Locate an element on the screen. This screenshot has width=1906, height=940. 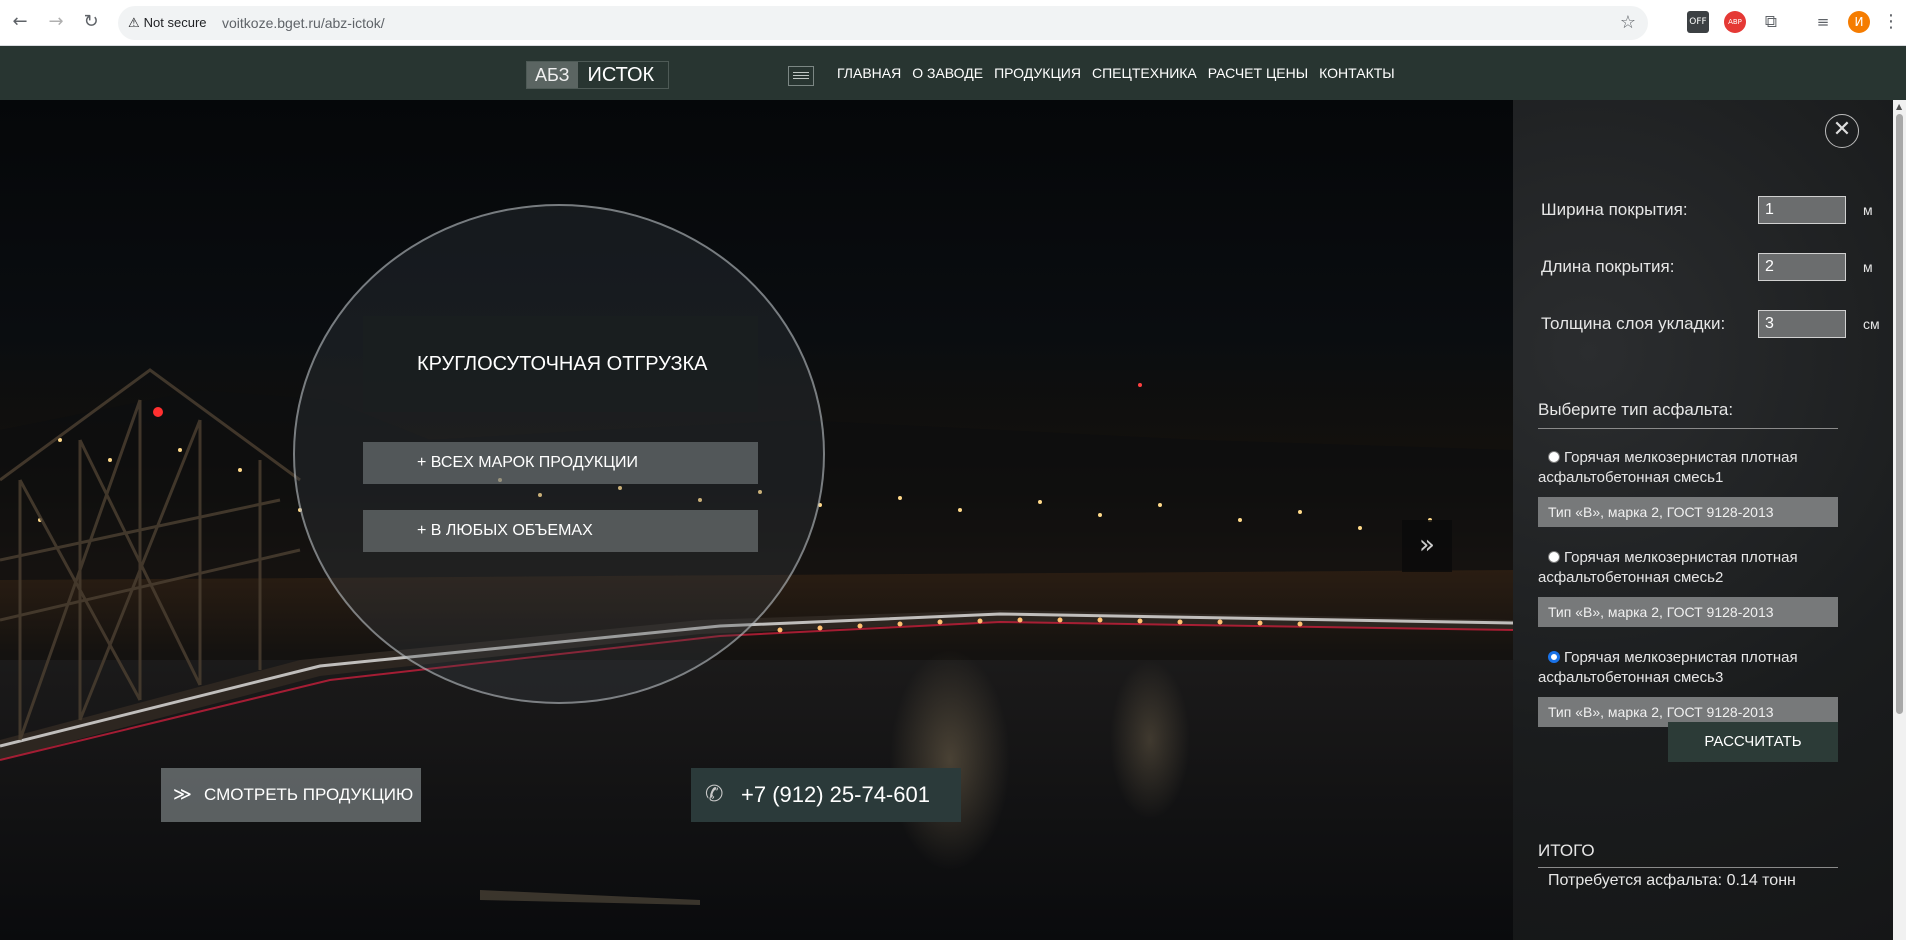
nav-item-home: ГЛАВНАЯ is located at coordinates (869, 73).